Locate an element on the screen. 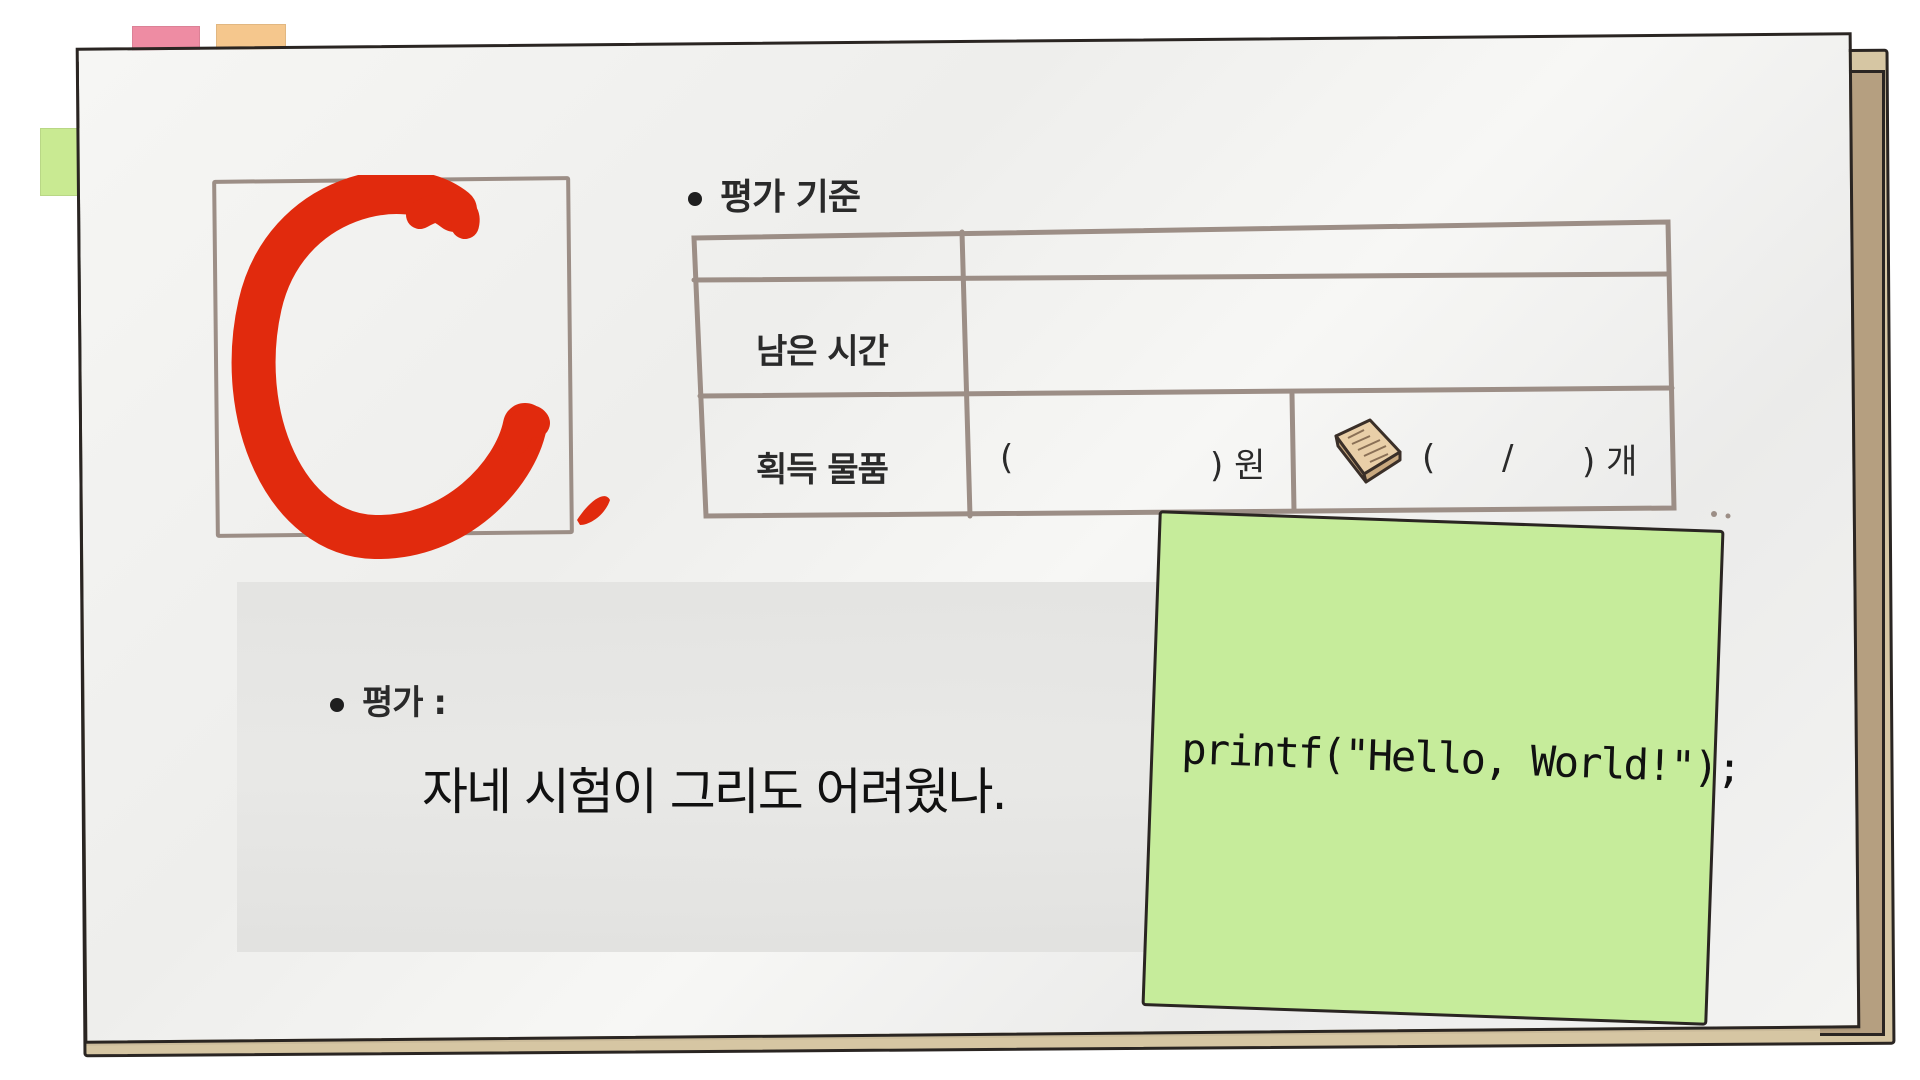 The image size is (1920, 1080). criteria-title: 평가 기준 is located at coordinates (774, 194).